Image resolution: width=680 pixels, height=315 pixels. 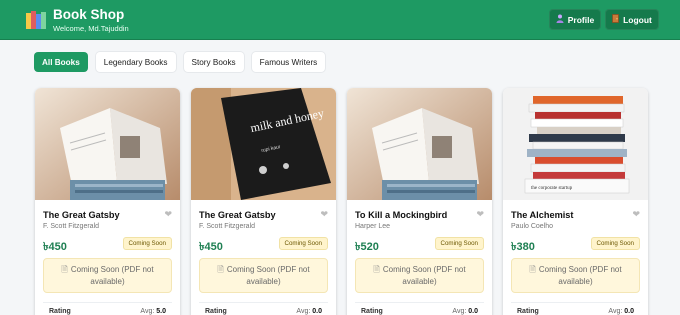 What do you see at coordinates (542, 215) in the screenshot?
I see `book-title: The Alchemist` at bounding box center [542, 215].